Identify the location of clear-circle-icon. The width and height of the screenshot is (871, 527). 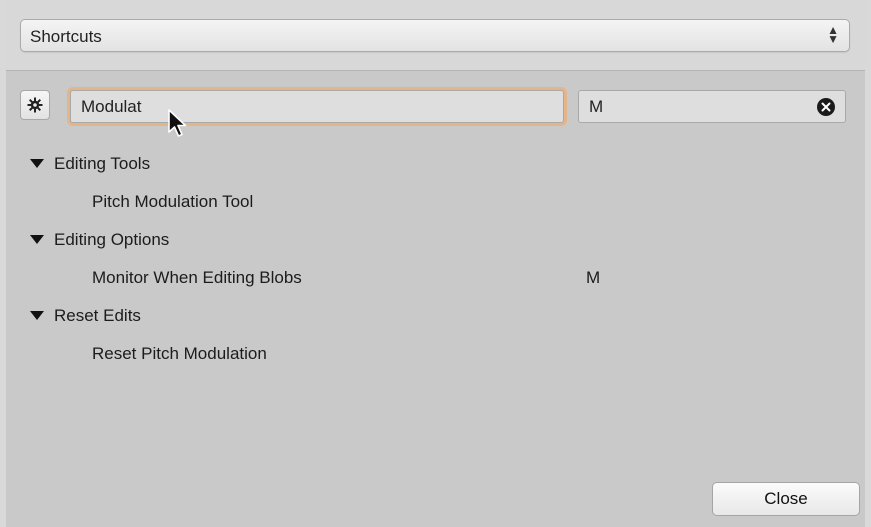
(826, 107).